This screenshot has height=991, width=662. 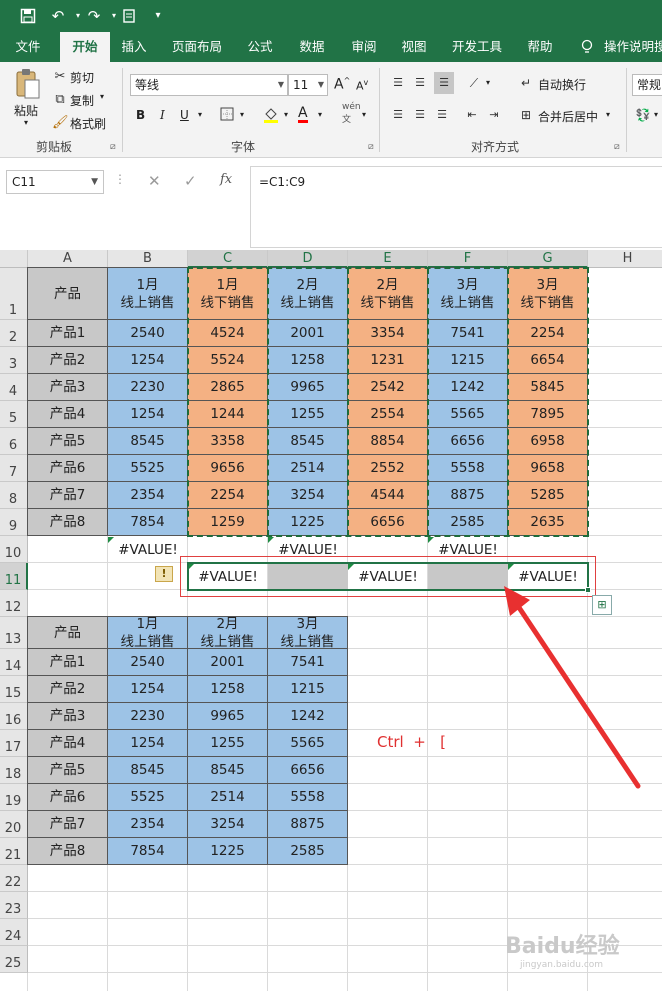 What do you see at coordinates (562, 84) in the screenshot?
I see `wrap-text-button: 自动换行` at bounding box center [562, 84].